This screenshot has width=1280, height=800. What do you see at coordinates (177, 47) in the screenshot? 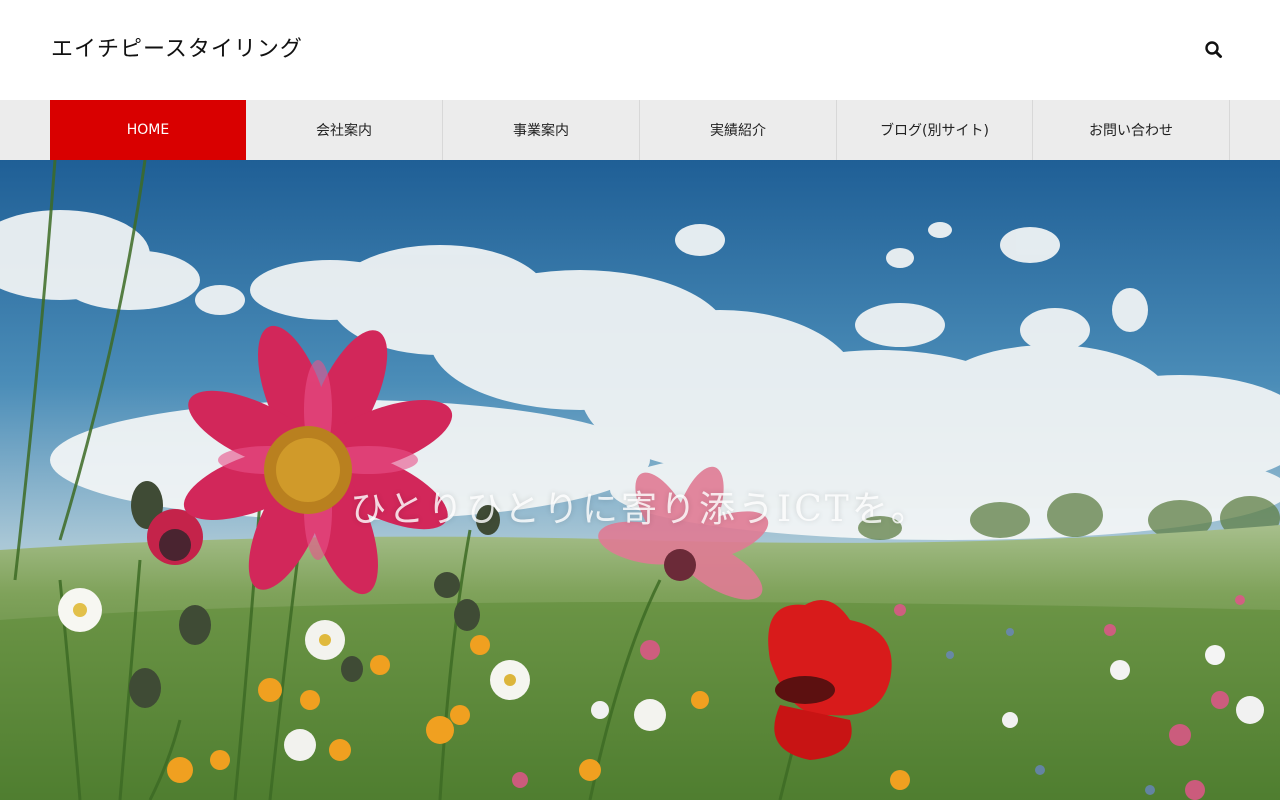
I see `site-title: エイチピースタイリング` at bounding box center [177, 47].